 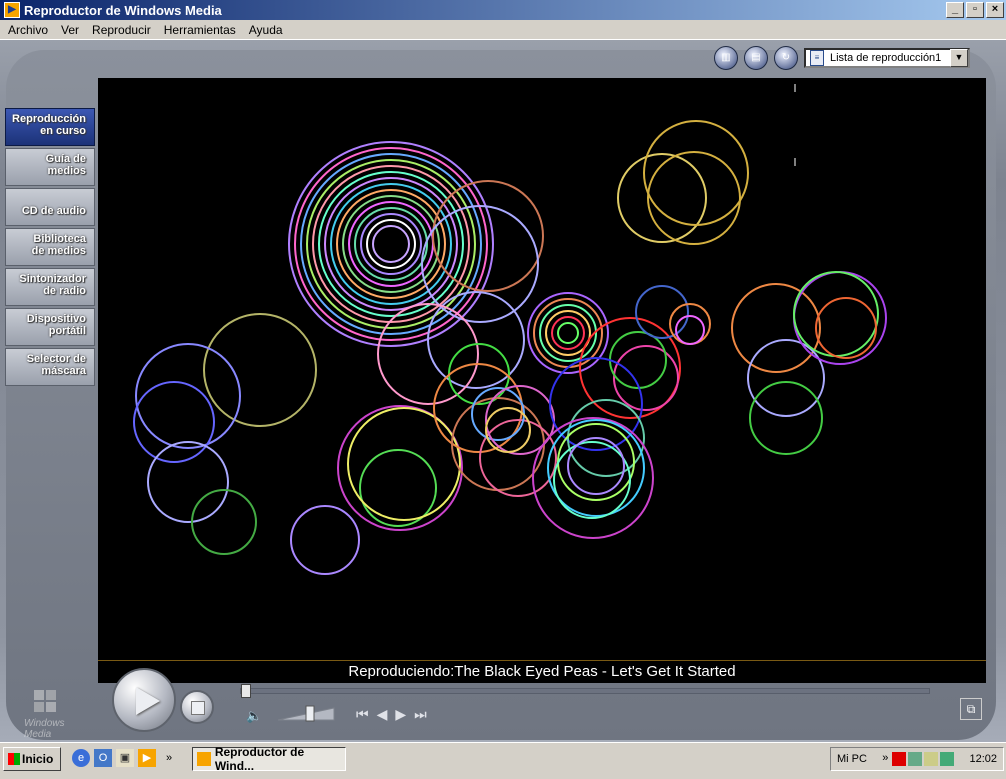 I want to click on menu-ayuda: Ayuda, so click(x=264, y=30).